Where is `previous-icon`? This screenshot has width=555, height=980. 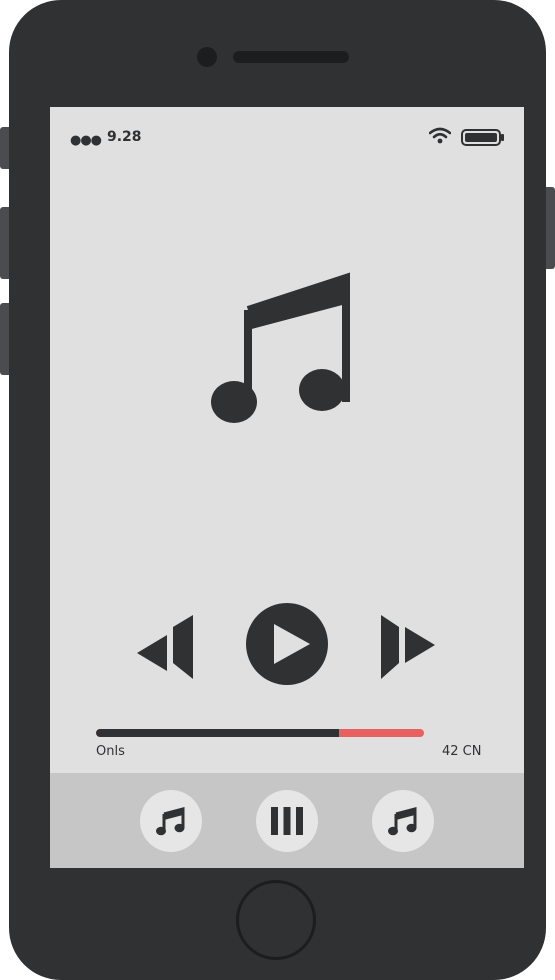
previous-icon is located at coordinates (165, 647).